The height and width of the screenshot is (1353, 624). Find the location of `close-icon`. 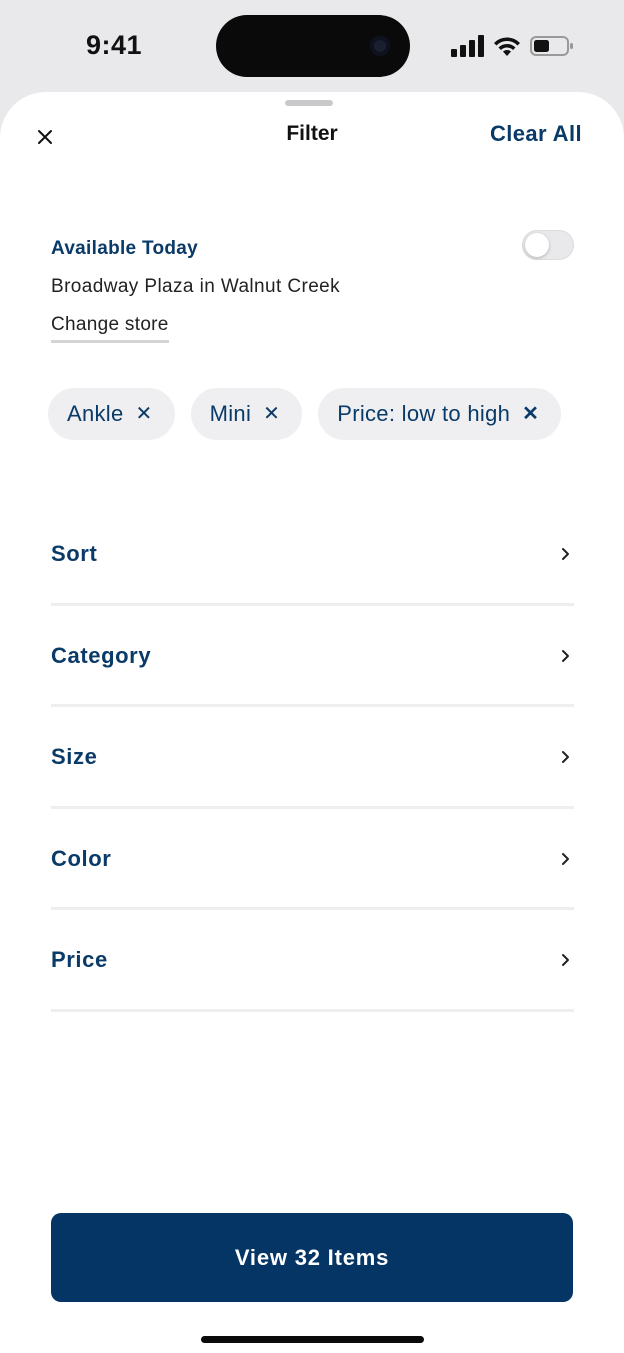

close-icon is located at coordinates (45, 137).